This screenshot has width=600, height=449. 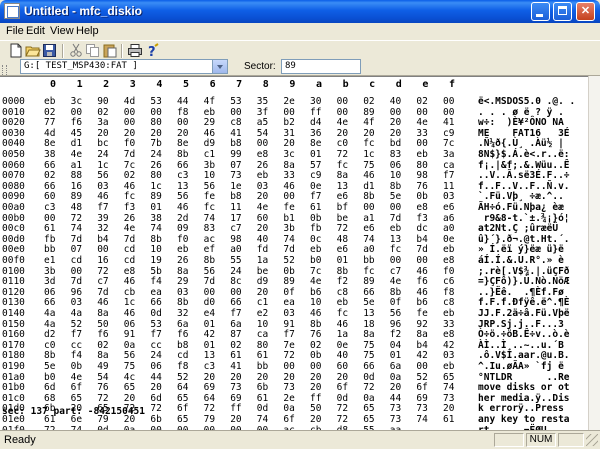 I want to click on hex-byte: 6b, so click(x=160, y=420).